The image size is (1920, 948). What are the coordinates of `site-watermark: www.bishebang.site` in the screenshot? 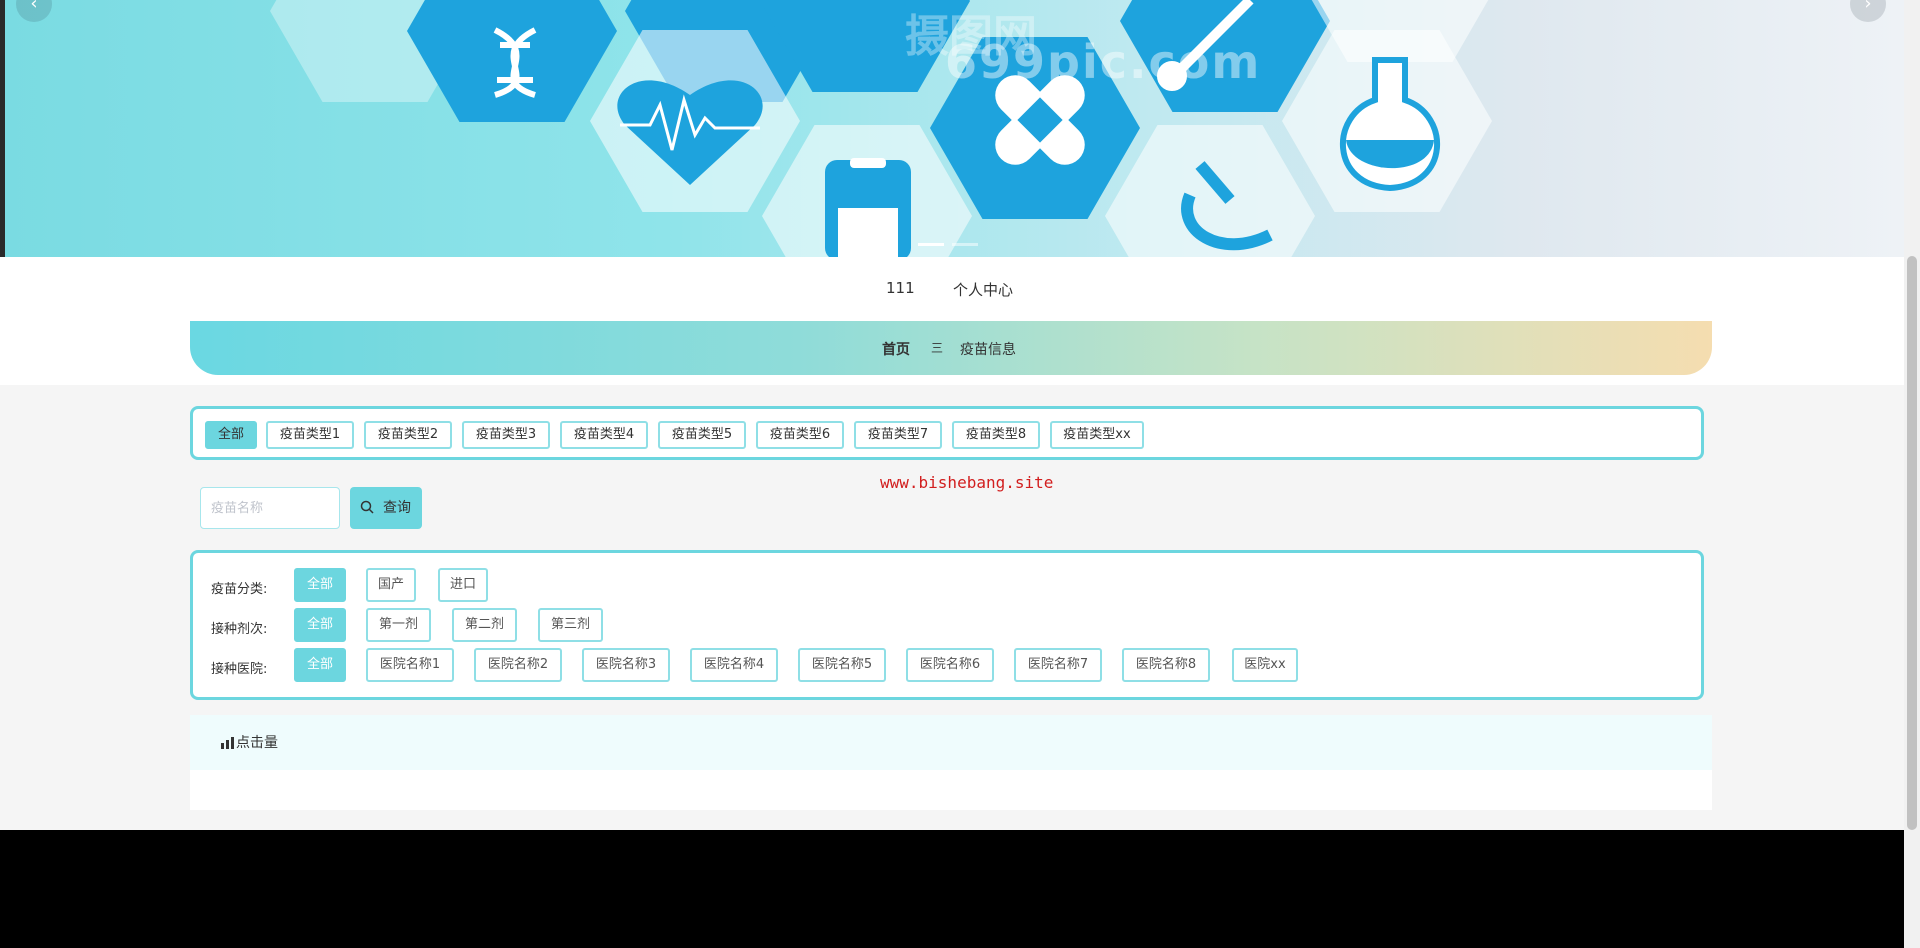 It's located at (967, 482).